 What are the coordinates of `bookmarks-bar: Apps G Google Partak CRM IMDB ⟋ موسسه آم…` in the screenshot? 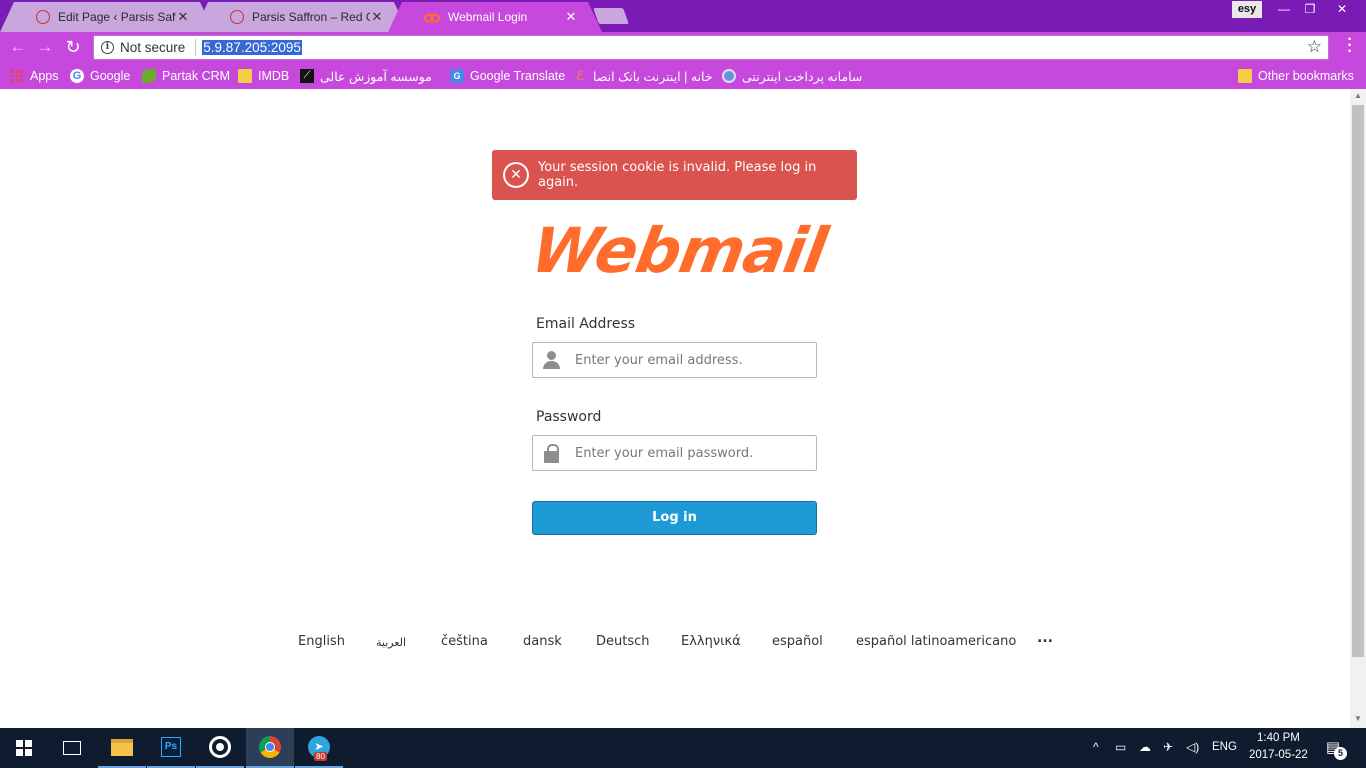 It's located at (683, 75).